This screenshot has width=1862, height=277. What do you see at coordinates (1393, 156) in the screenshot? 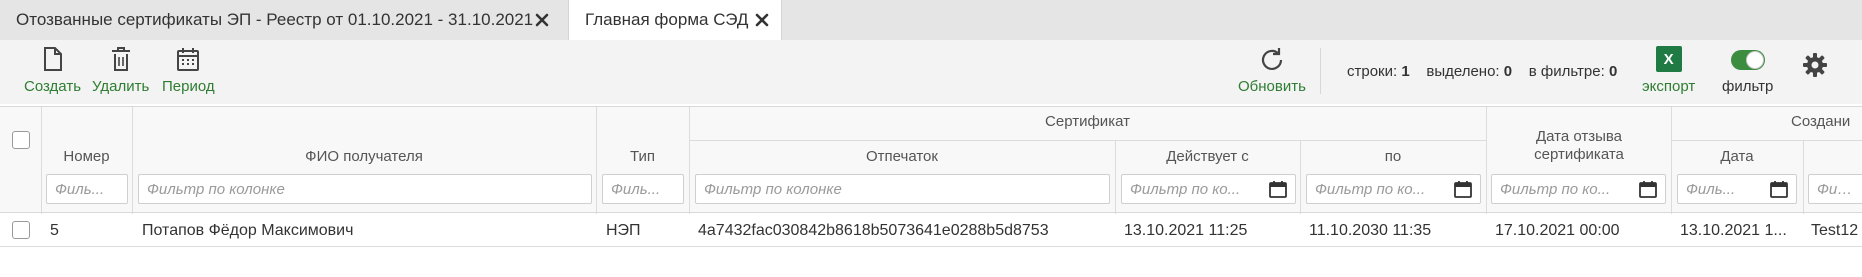
I see `column-header-valid-to: по` at bounding box center [1393, 156].